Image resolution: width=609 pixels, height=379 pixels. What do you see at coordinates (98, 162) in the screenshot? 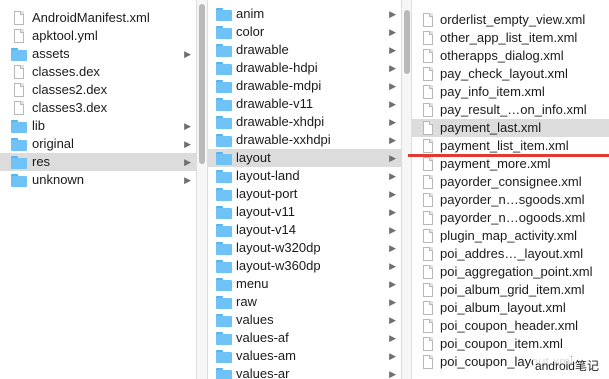
I see `folder-row: res ▶` at bounding box center [98, 162].